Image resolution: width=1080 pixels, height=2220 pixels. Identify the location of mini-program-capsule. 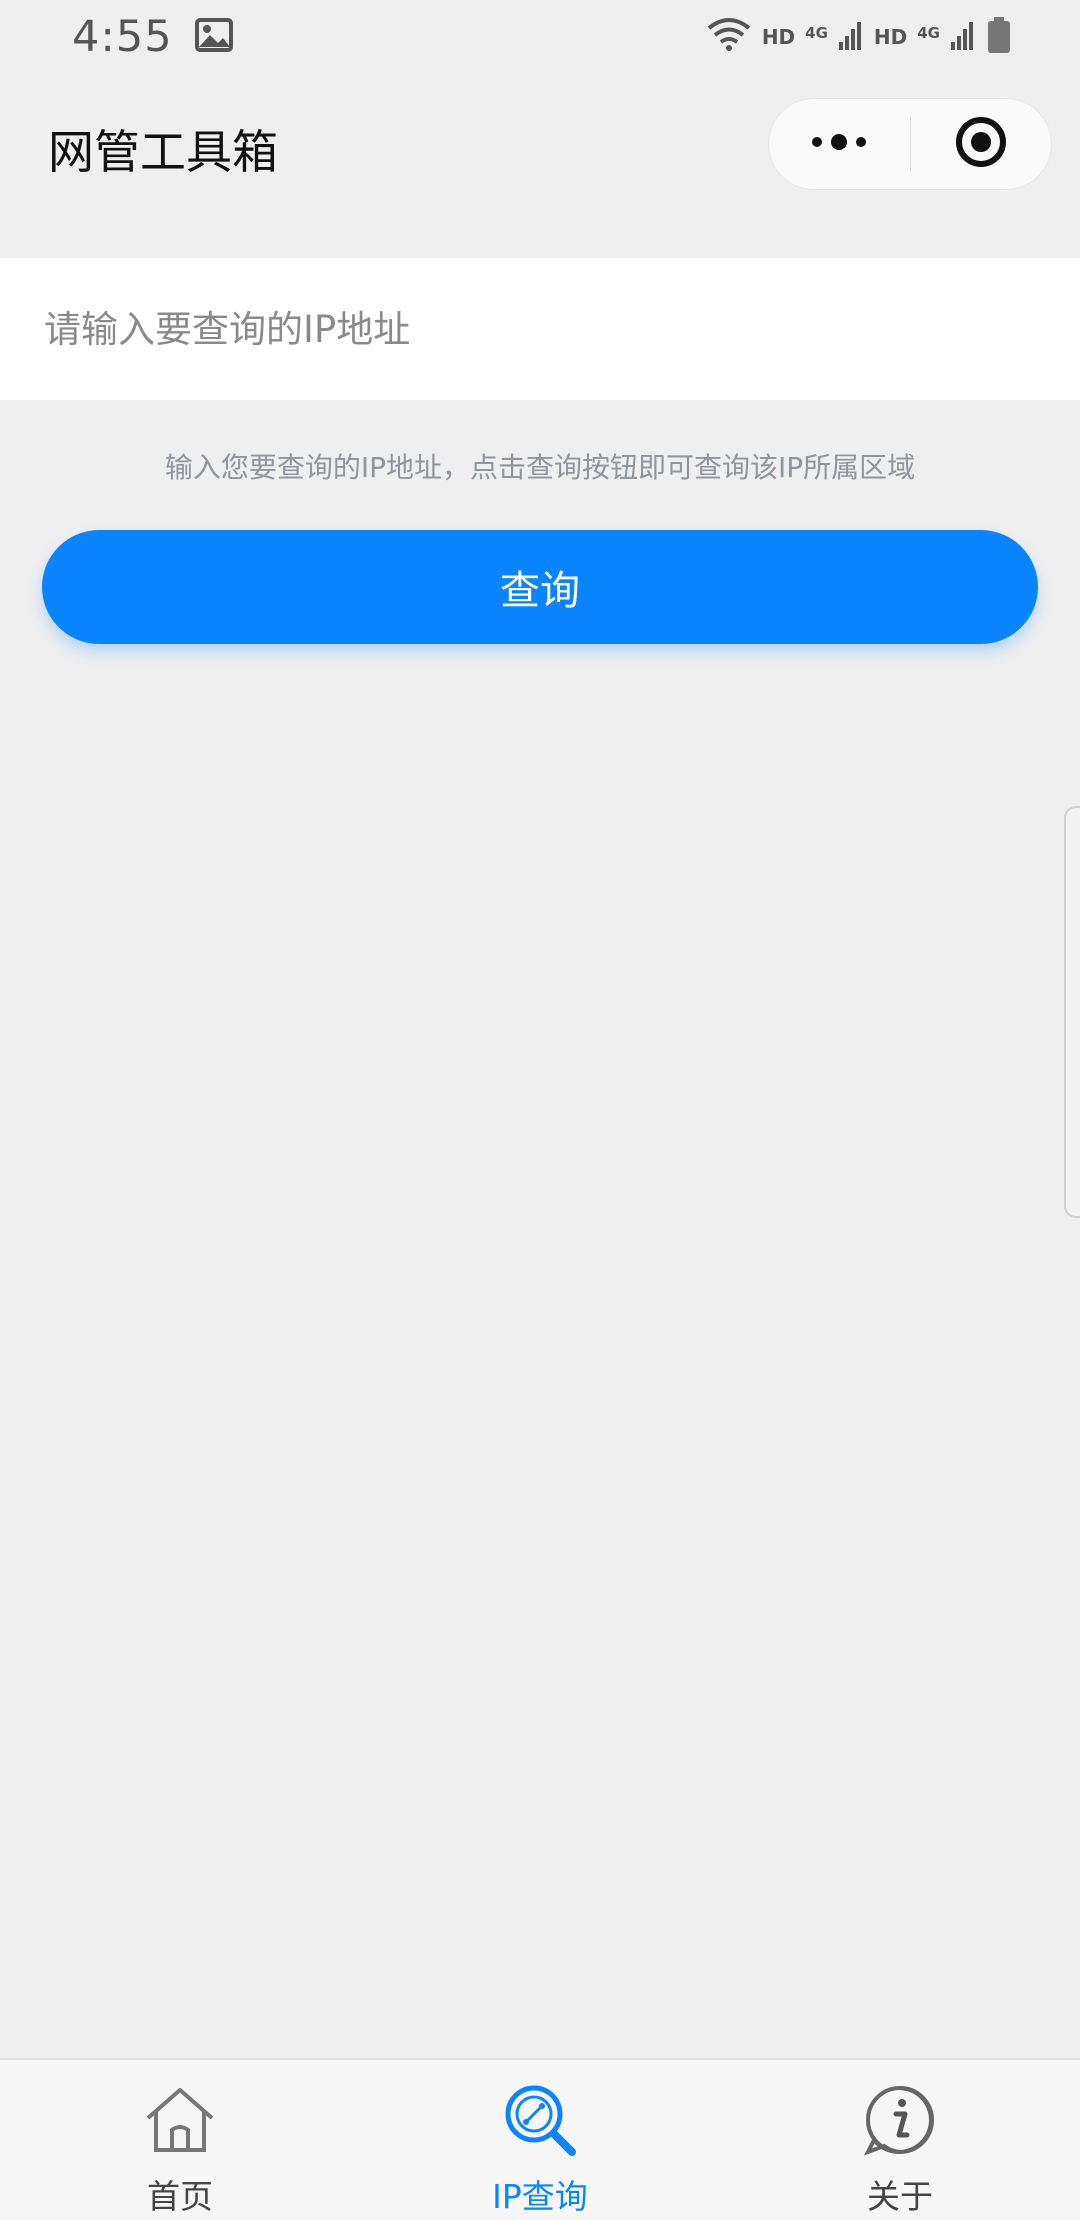
(910, 144).